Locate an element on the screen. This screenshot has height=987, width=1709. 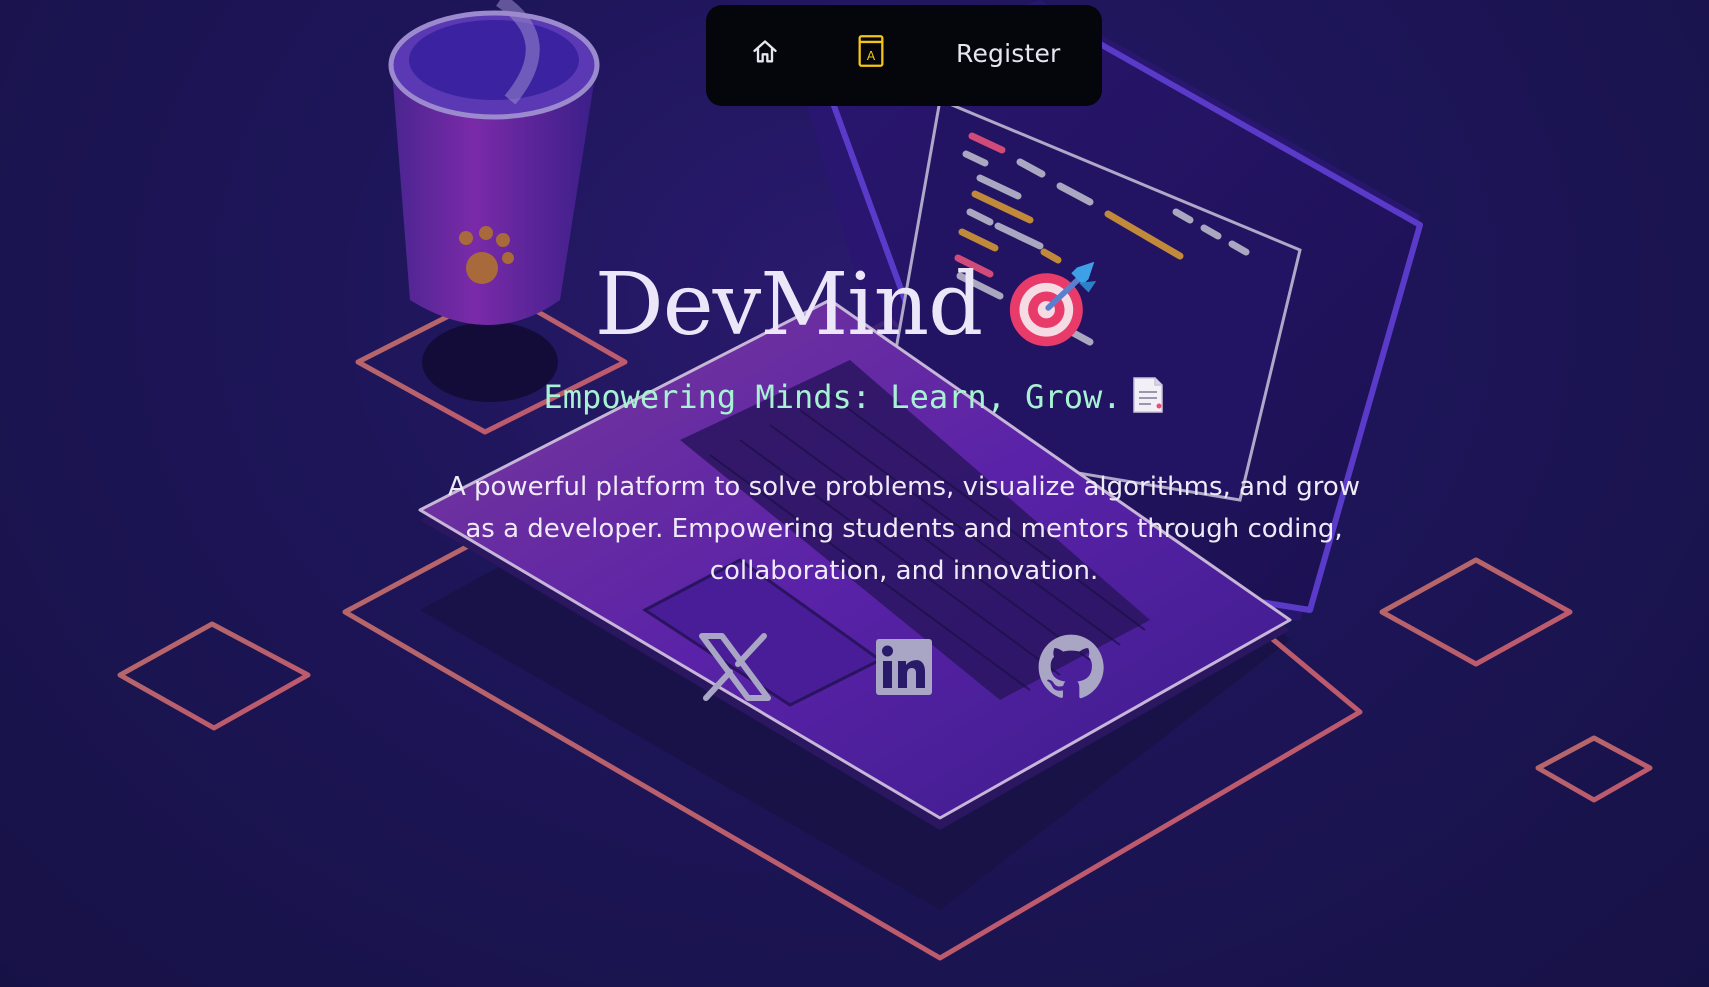
github-icon is located at coordinates (1071, 666).